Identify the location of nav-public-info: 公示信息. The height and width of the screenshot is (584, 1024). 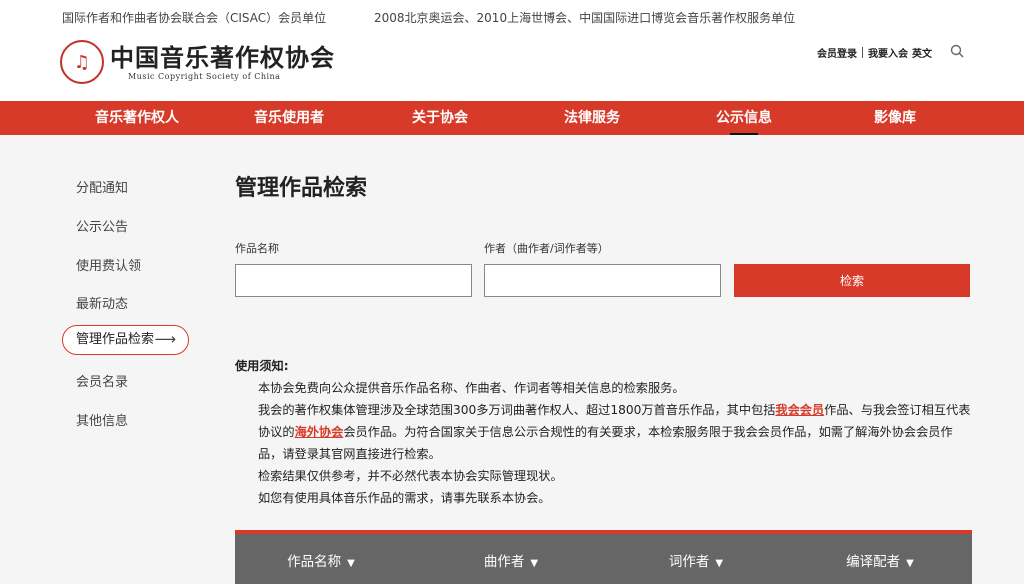
(744, 118).